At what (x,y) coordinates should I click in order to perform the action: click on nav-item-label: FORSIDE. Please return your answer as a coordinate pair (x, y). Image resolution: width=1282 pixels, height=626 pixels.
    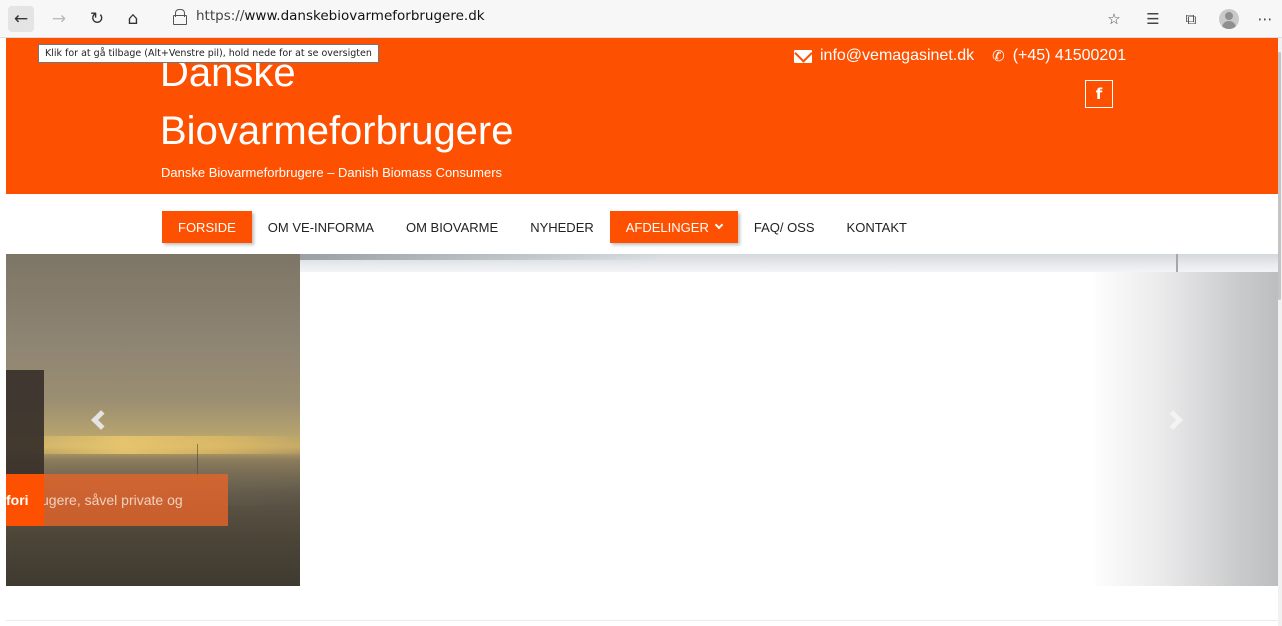
    Looking at the image, I should click on (207, 227).